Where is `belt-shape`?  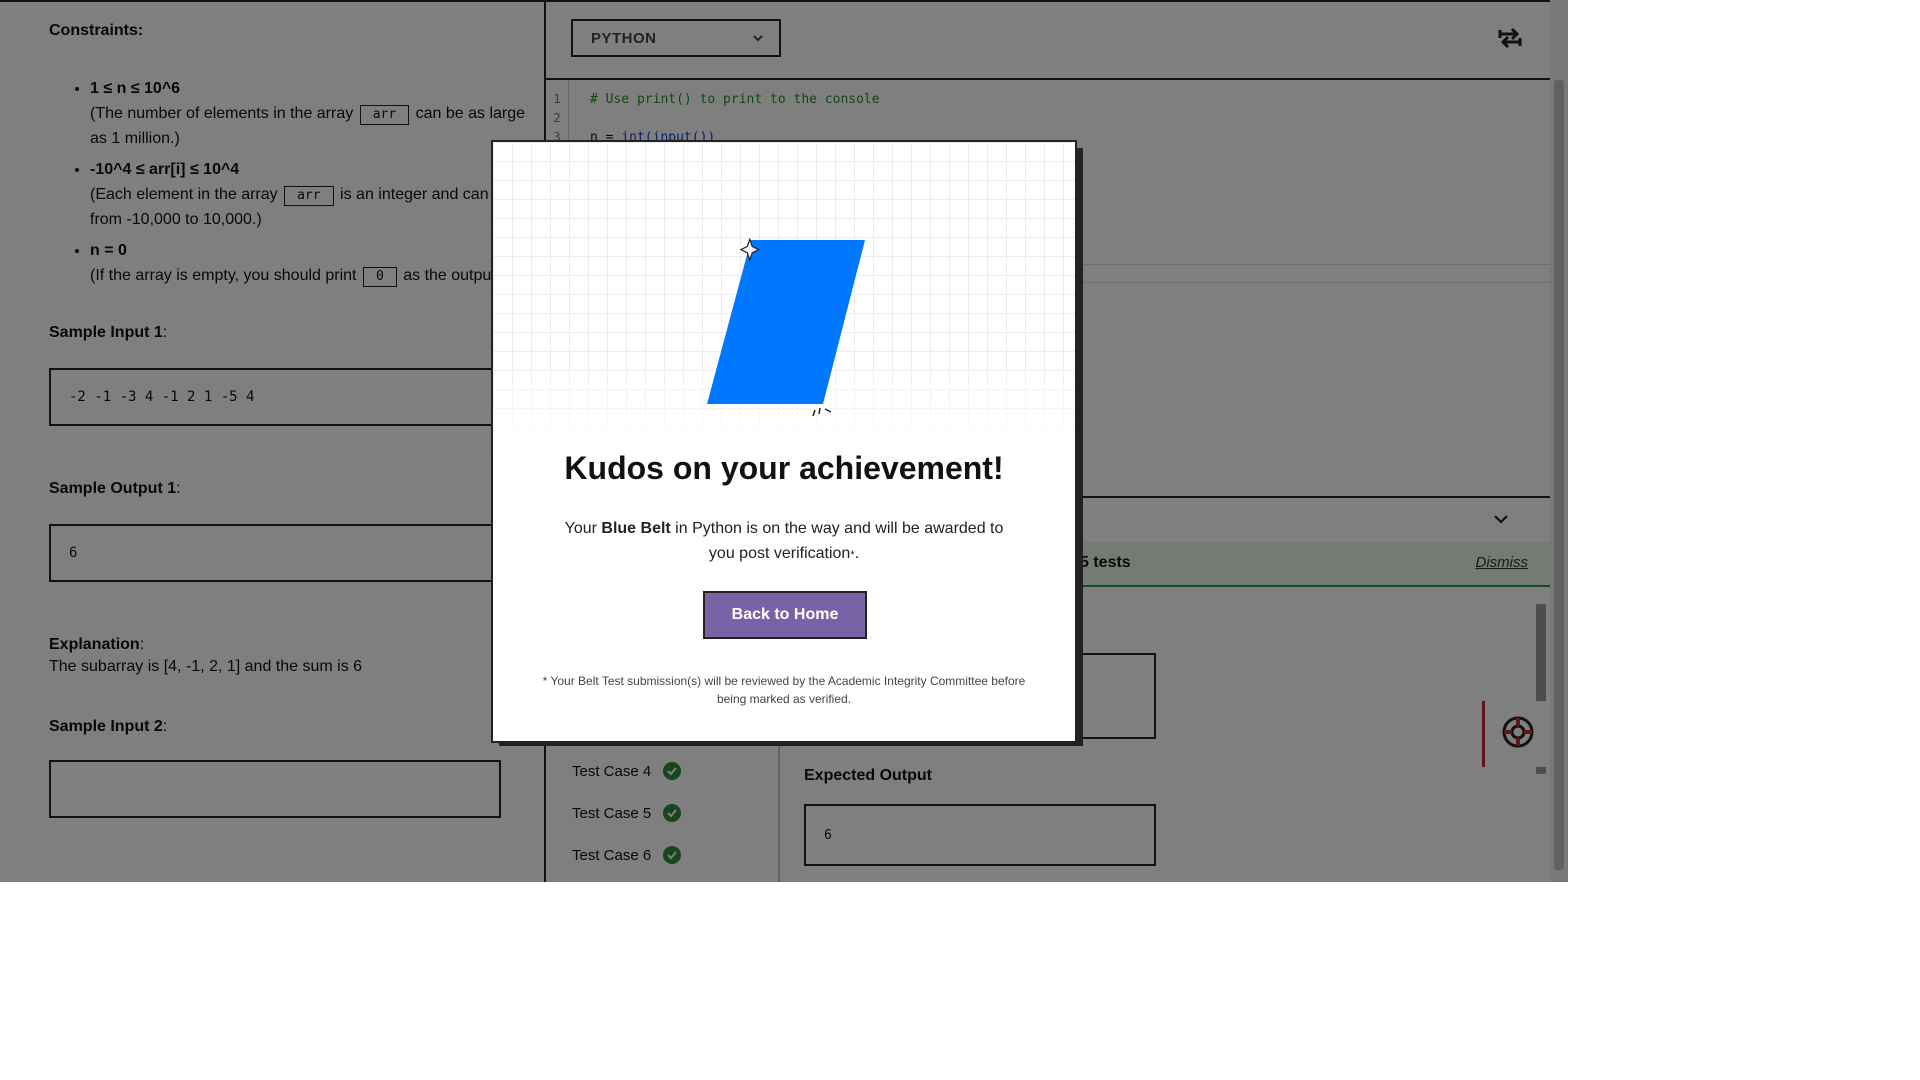
belt-shape is located at coordinates (786, 322).